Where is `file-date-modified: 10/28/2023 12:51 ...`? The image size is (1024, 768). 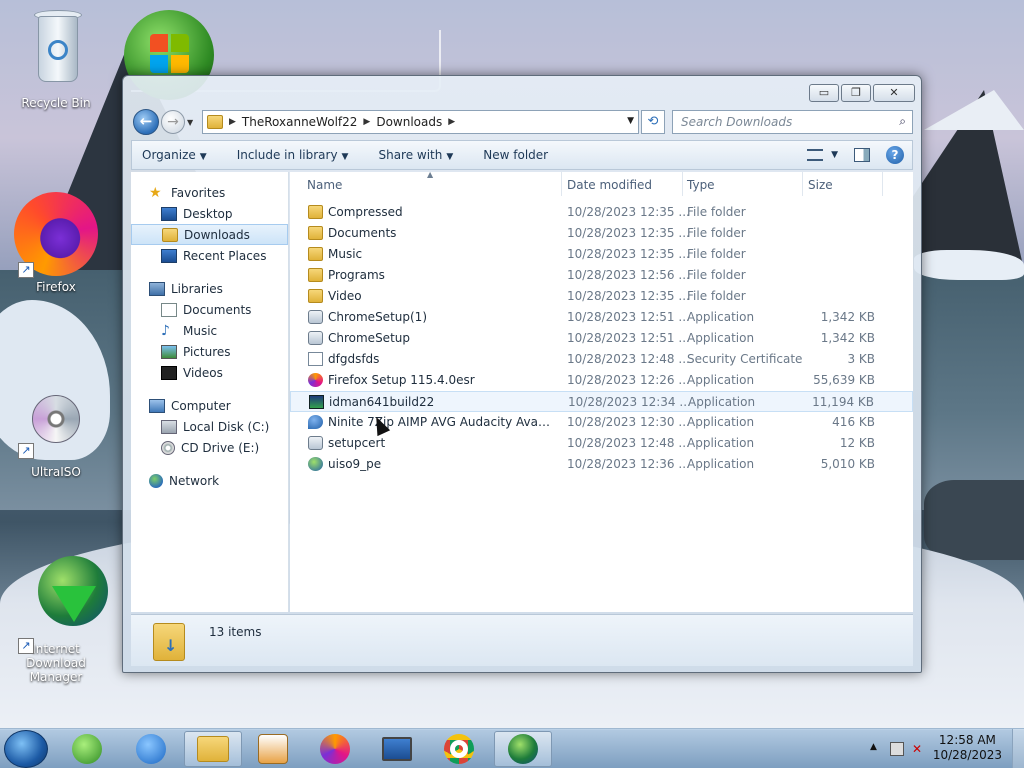
file-date-modified: 10/28/2023 12:51 ... is located at coordinates (628, 317).